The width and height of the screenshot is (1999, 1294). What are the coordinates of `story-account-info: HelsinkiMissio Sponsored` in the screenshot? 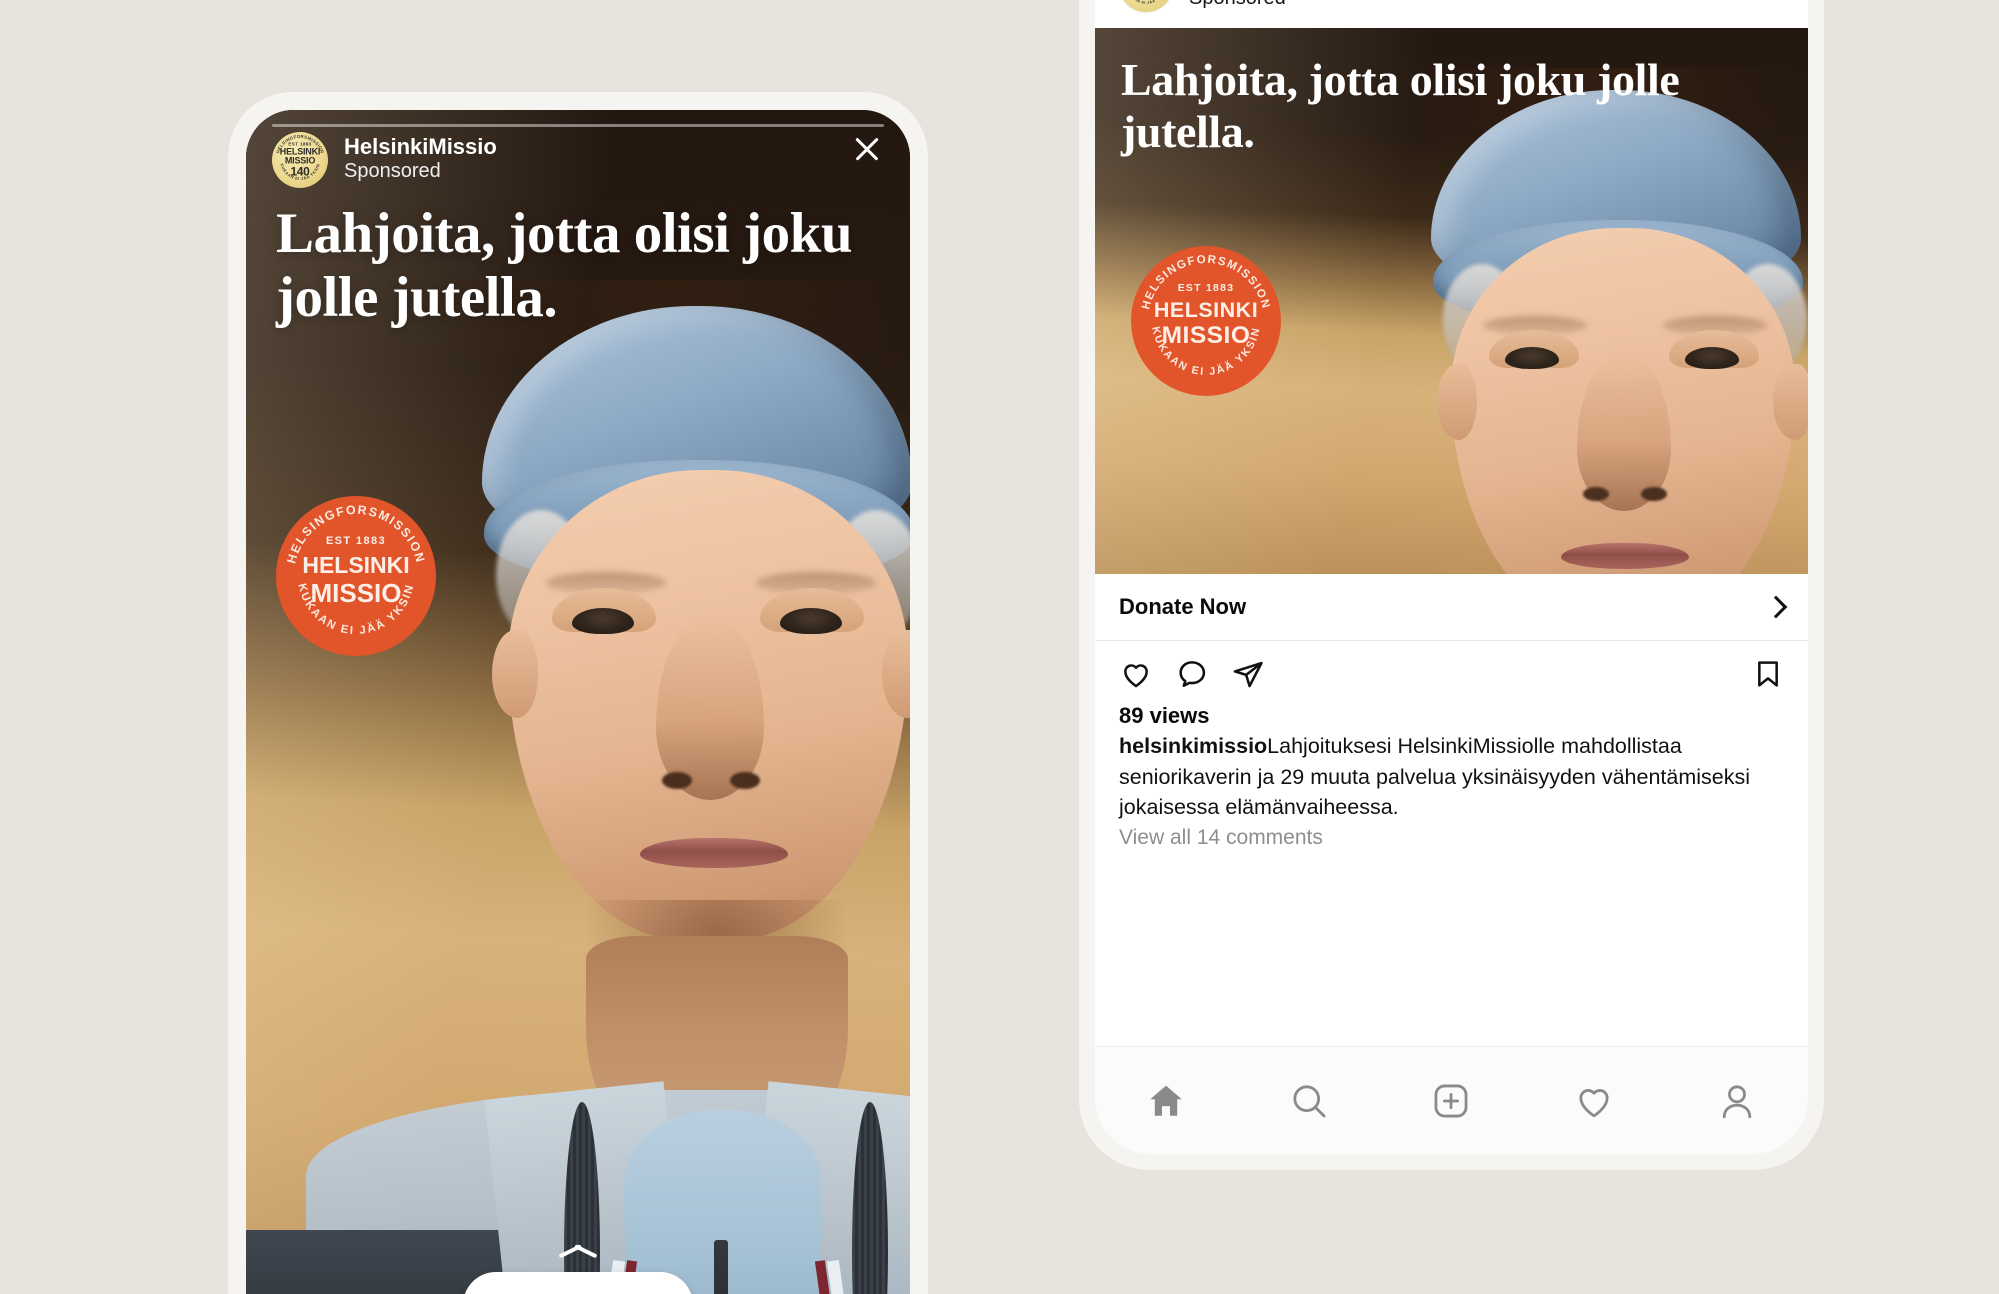 It's located at (420, 157).